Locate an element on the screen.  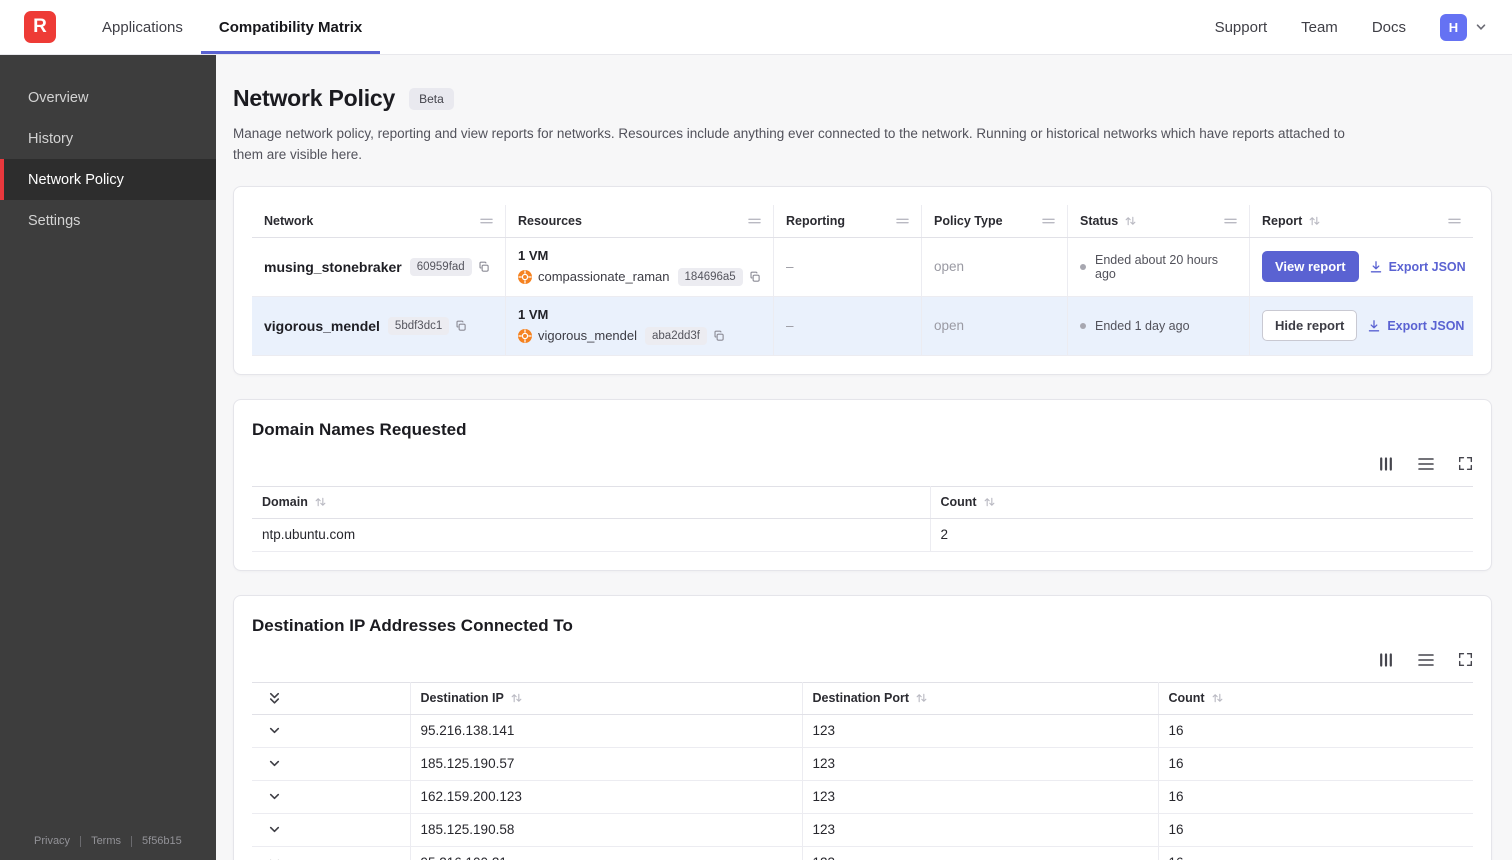
build-version: 5f56b15 is located at coordinates (162, 841).